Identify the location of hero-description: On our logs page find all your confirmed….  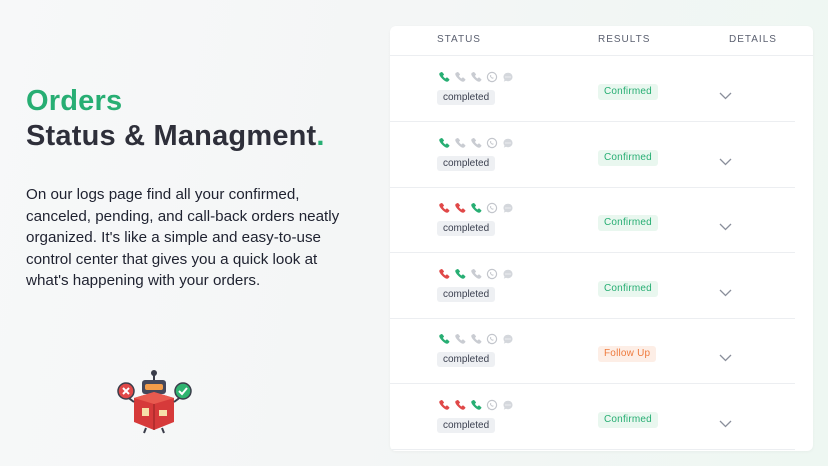
(183, 237).